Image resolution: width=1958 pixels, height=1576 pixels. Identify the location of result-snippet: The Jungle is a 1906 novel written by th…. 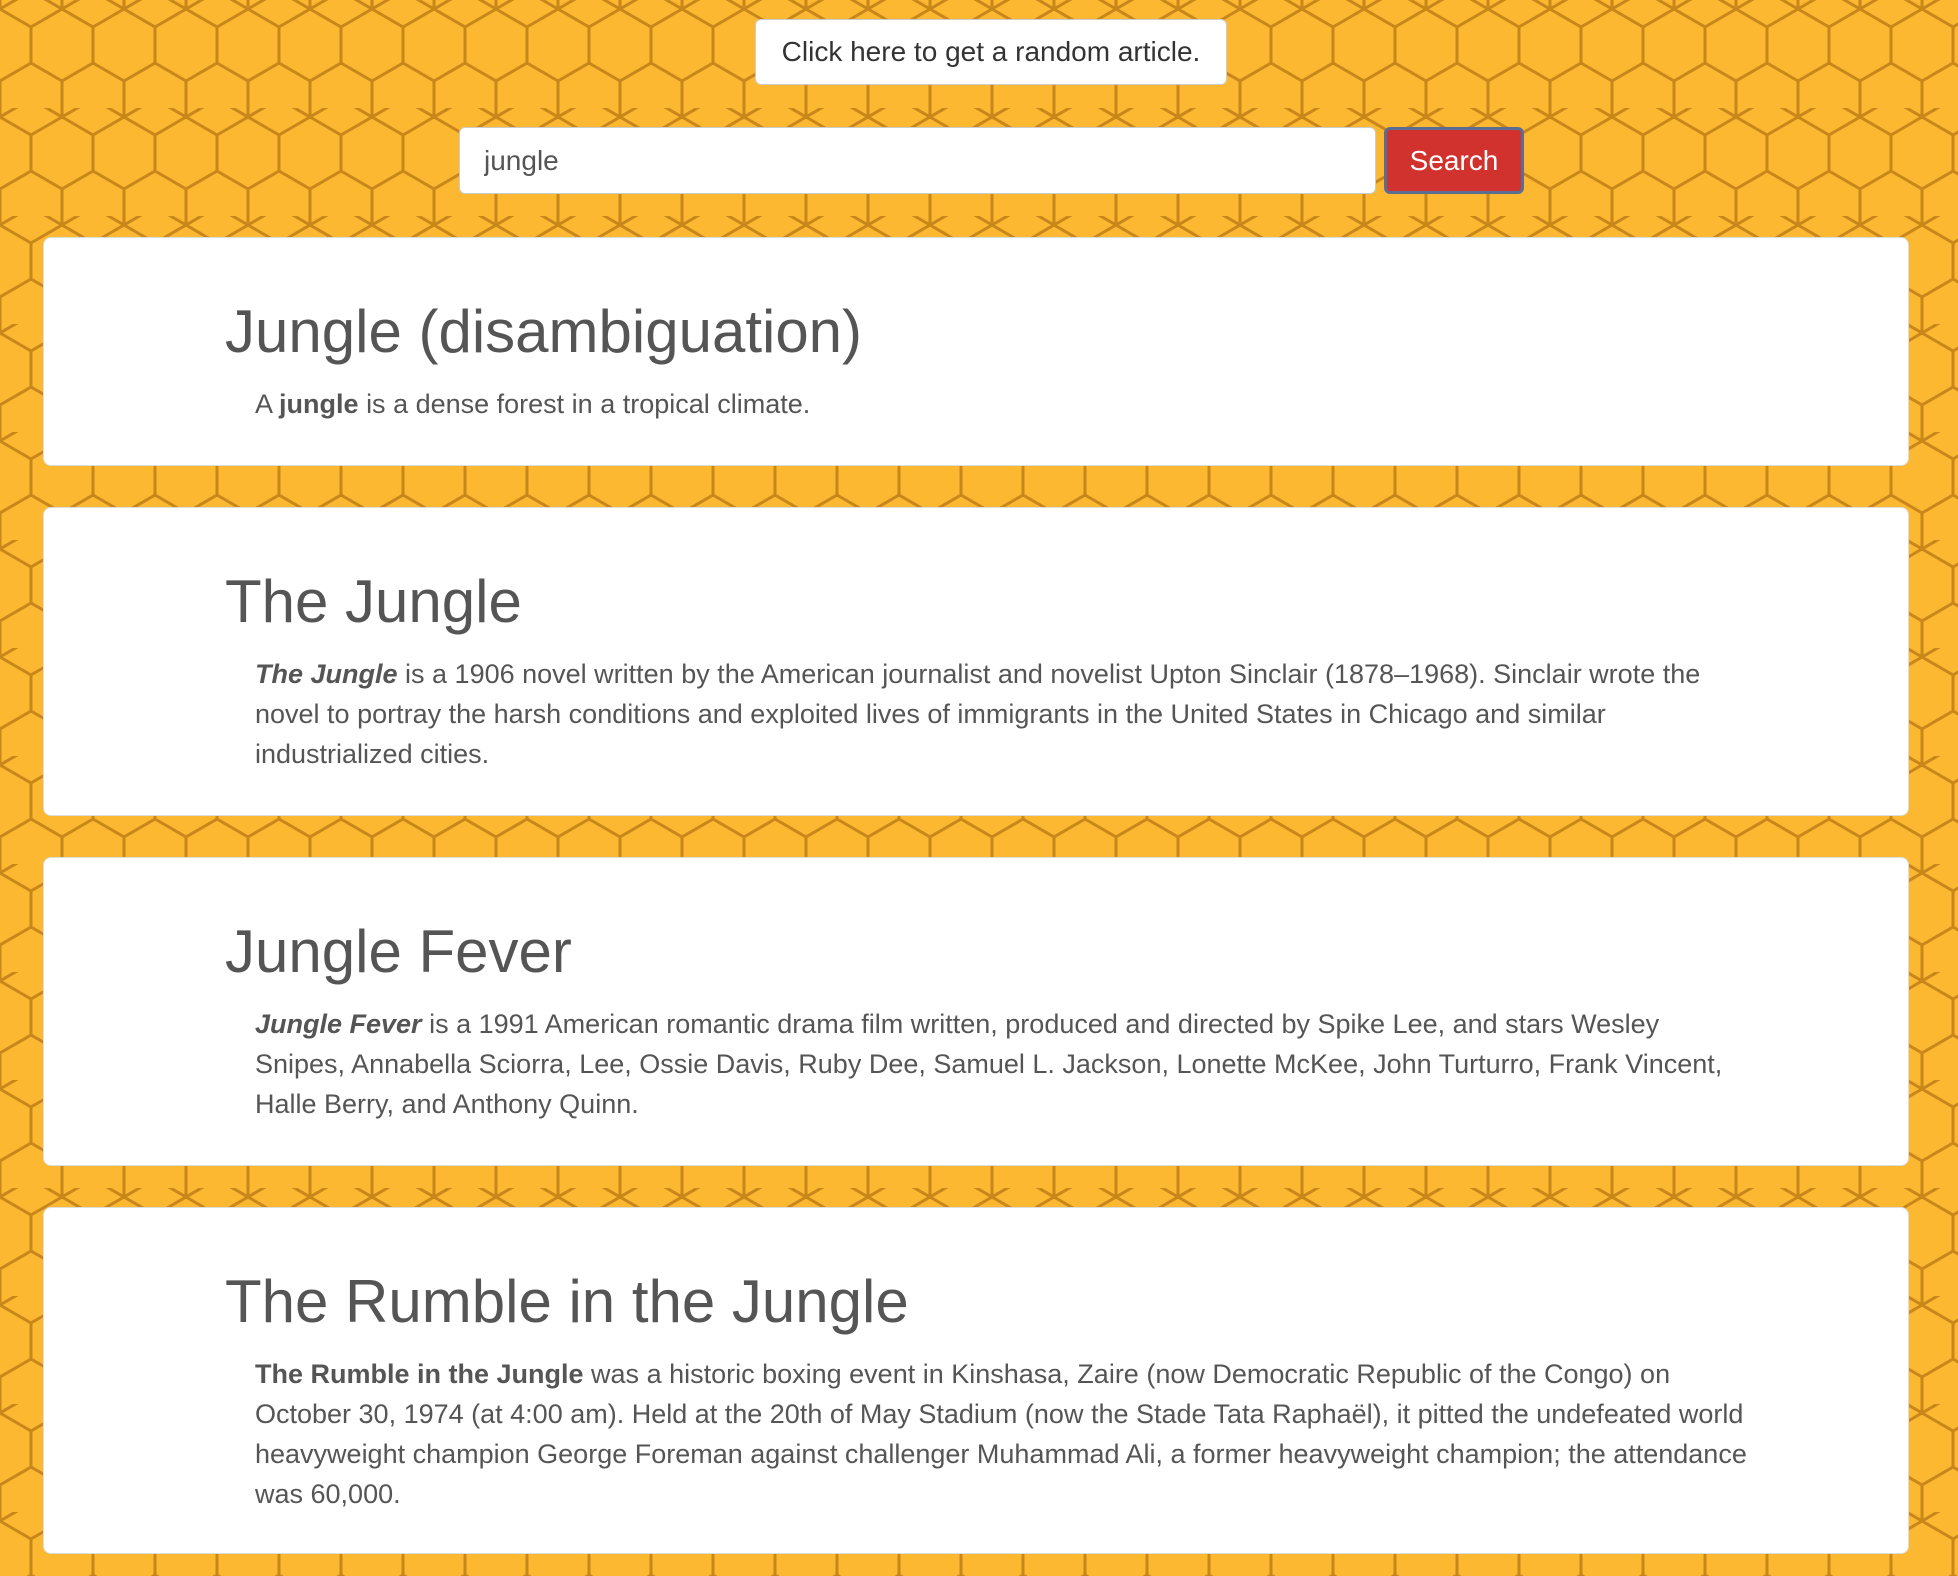
(1005, 714).